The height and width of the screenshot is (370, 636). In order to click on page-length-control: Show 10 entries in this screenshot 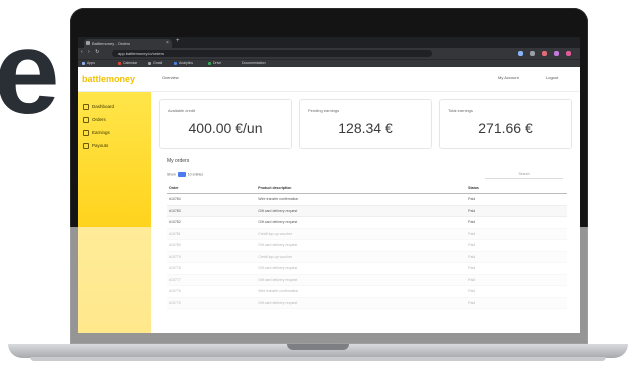, I will do `click(185, 174)`.